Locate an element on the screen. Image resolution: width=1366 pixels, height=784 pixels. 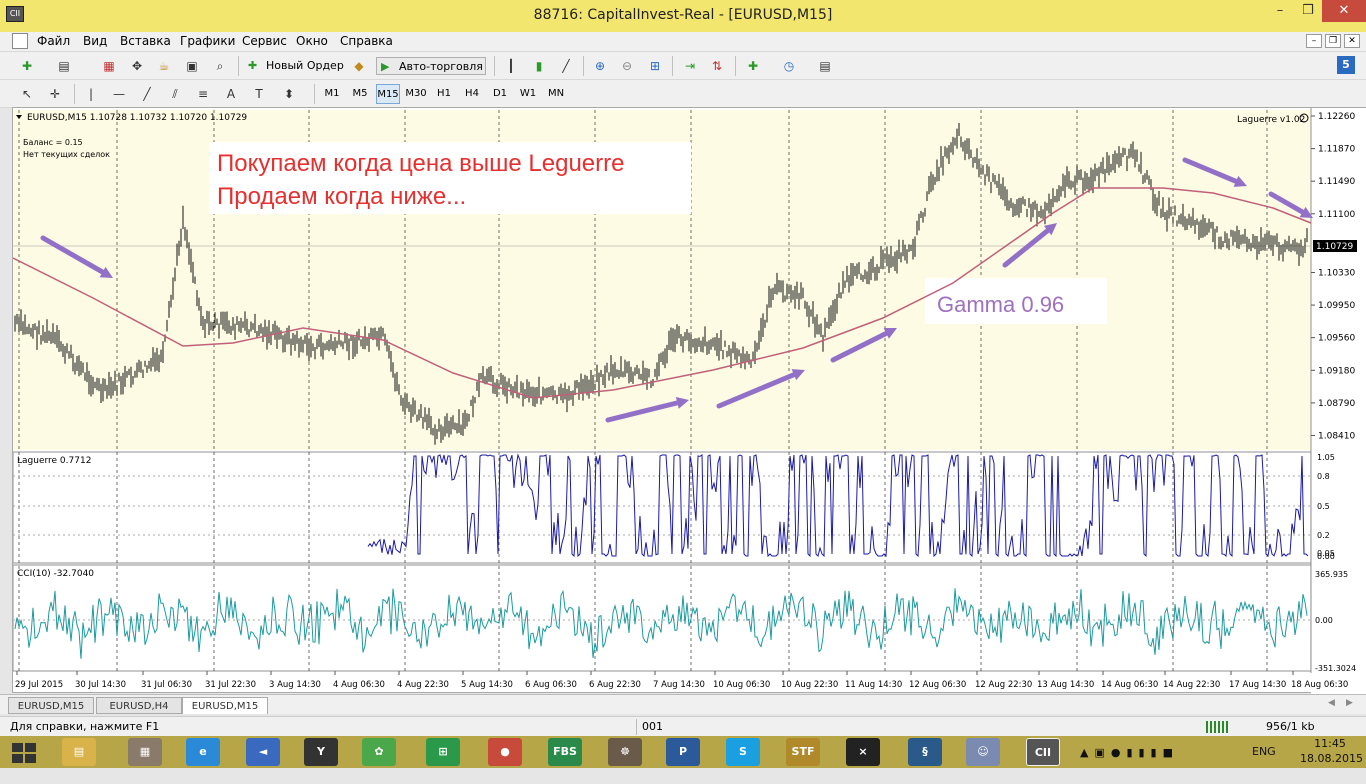
app-s-icon: § is located at coordinates (925, 752).